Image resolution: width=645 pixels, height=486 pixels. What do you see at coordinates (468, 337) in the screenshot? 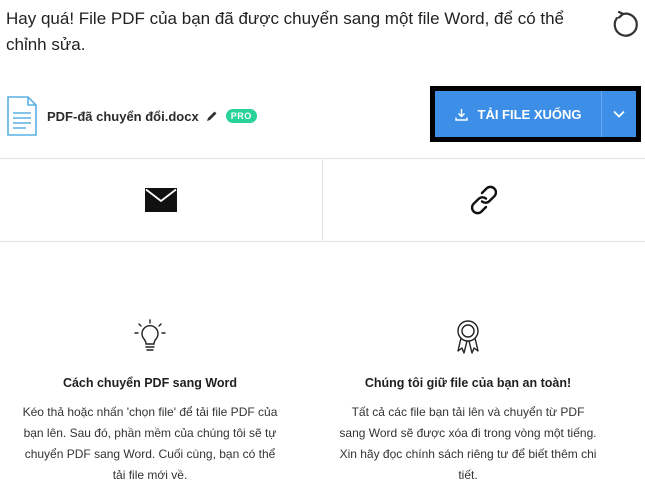
I see `award-icon` at bounding box center [468, 337].